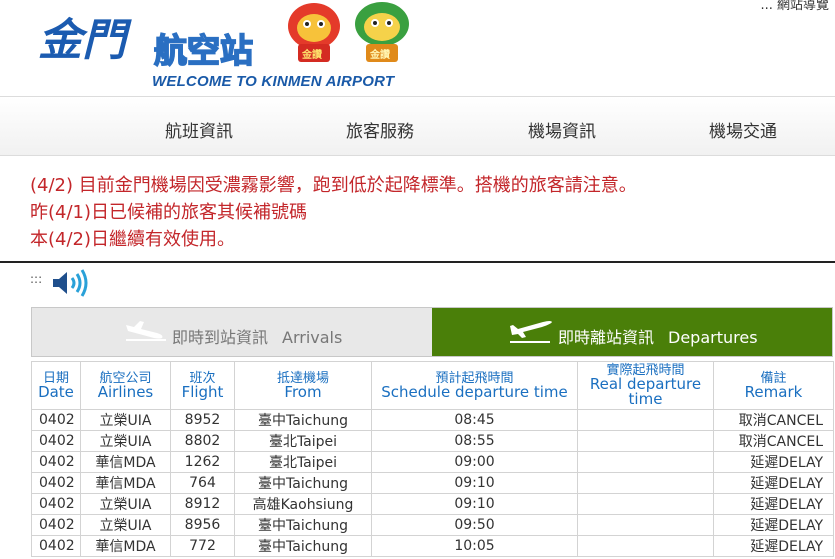 The image size is (835, 559). Describe the element at coordinates (146, 331) in the screenshot. I see `plane-landing-icon` at that location.